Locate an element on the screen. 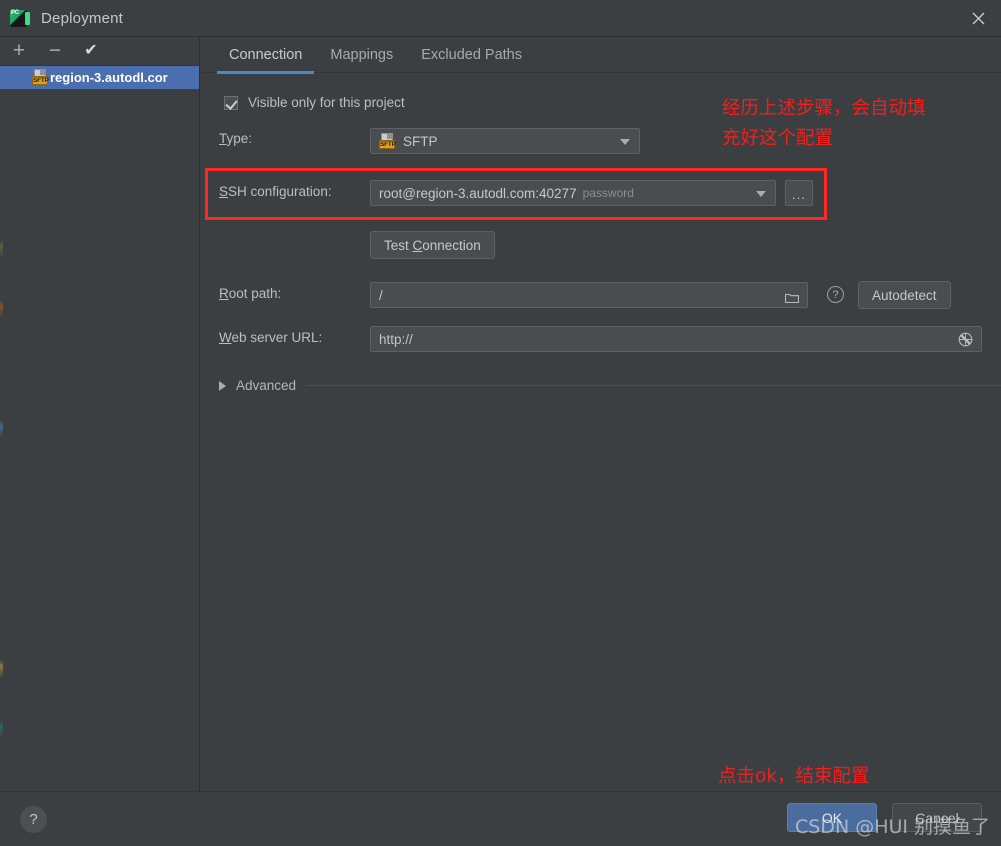 Image resolution: width=1001 pixels, height=846 pixels. tab-connection: Connection is located at coordinates (265, 55).